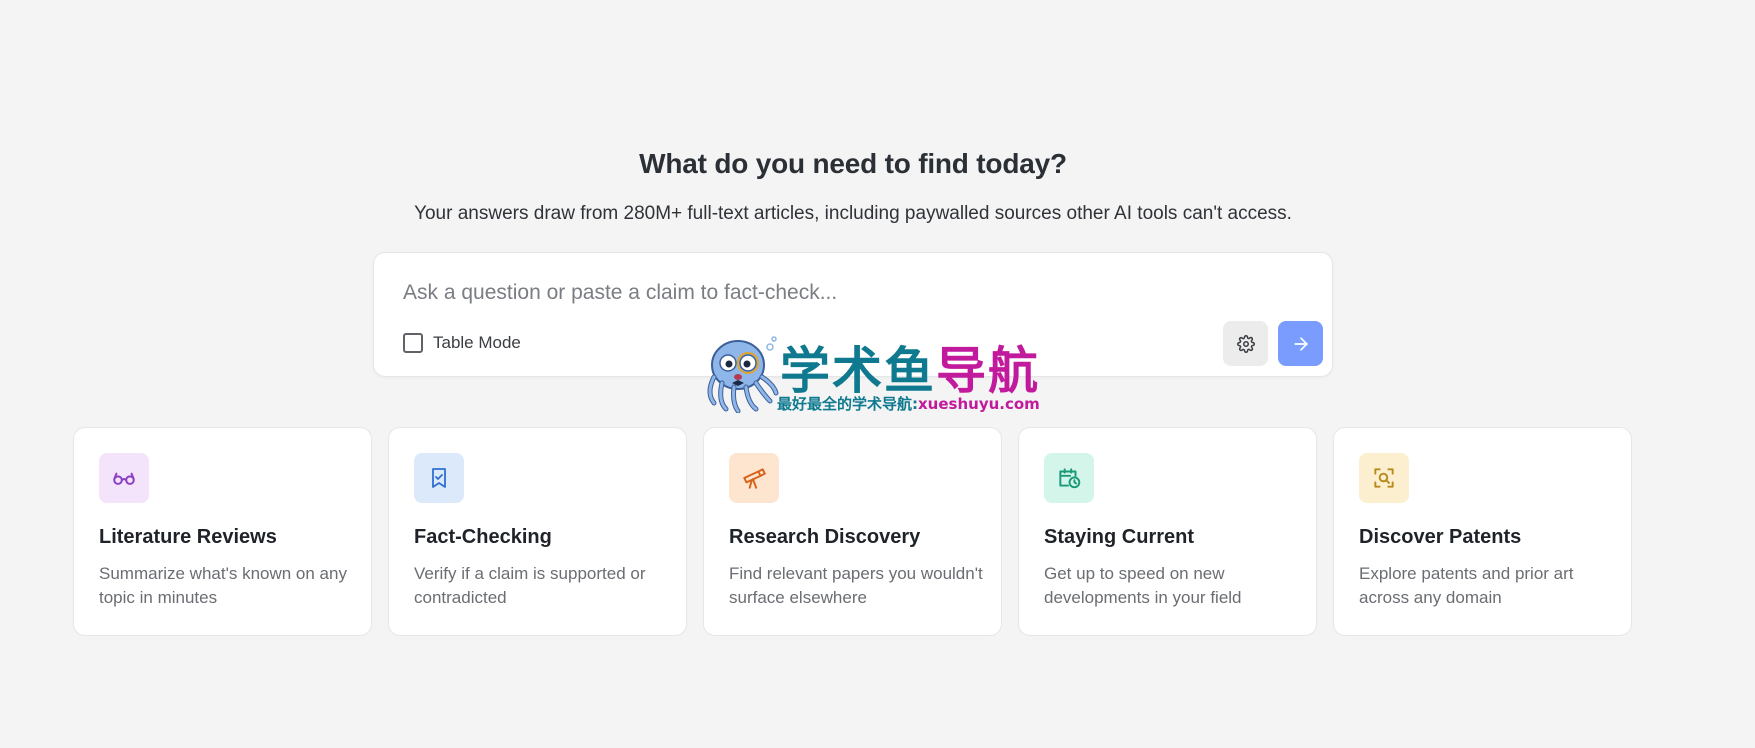  Describe the element at coordinates (847, 404) in the screenshot. I see `watermark-subtitle-text: 最好最全的学术导航:` at that location.